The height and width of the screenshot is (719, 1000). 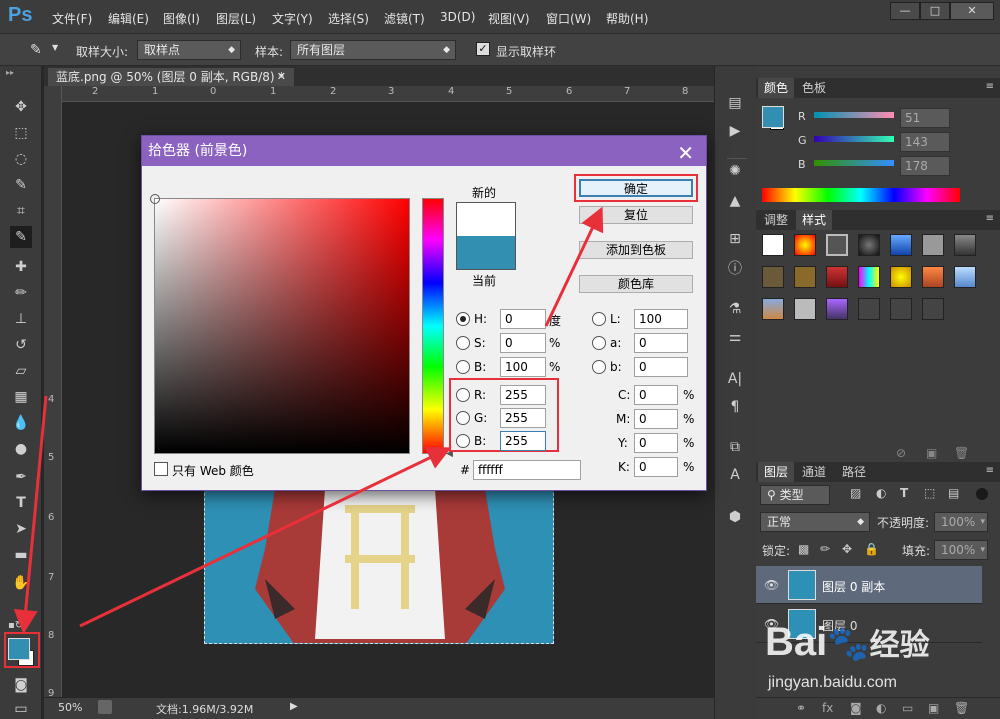 I want to click on watermark-logo-text: Bai, so click(x=796, y=642).